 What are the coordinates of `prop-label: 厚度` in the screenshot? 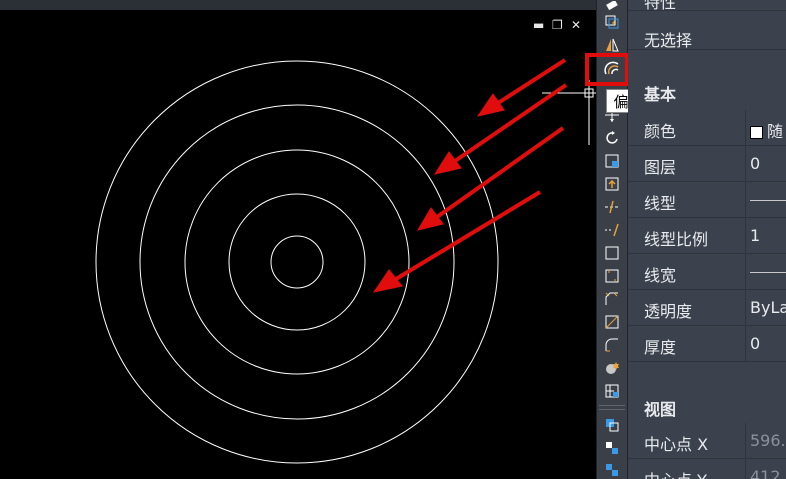 It's located at (660, 347).